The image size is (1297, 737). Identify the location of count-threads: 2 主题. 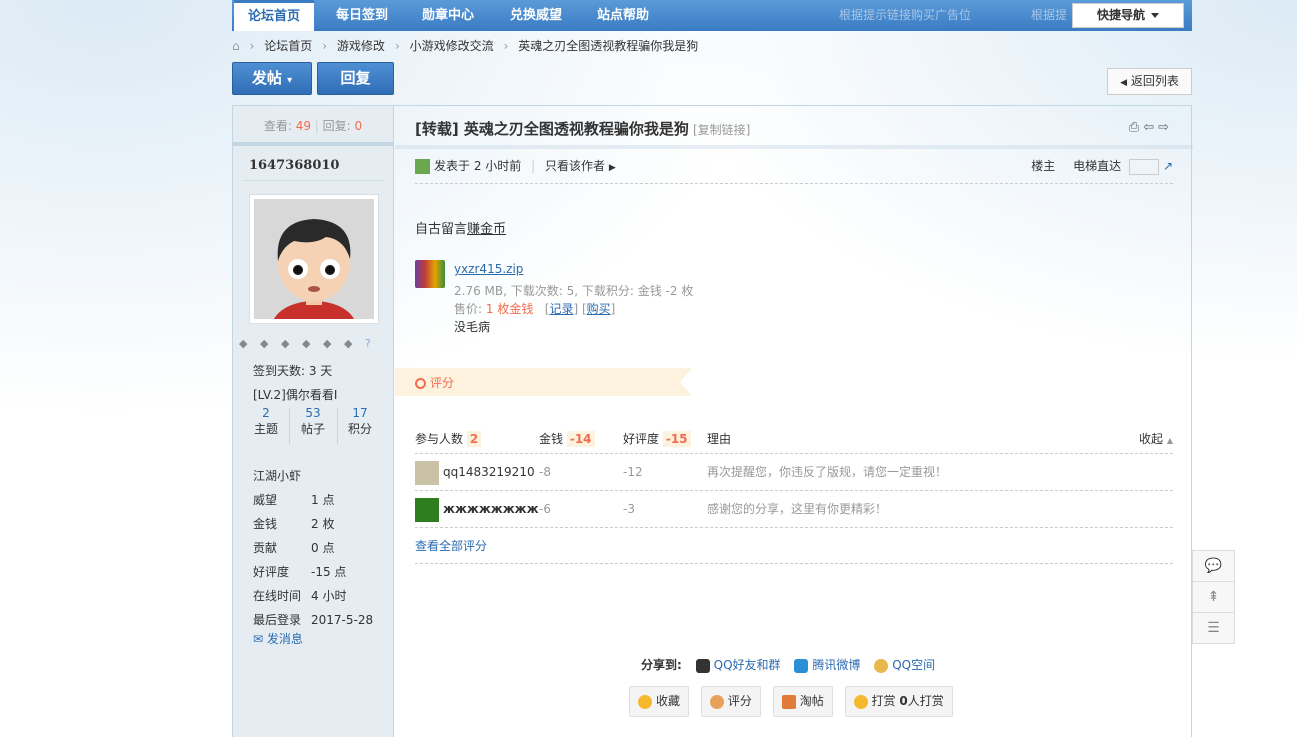
(266, 421).